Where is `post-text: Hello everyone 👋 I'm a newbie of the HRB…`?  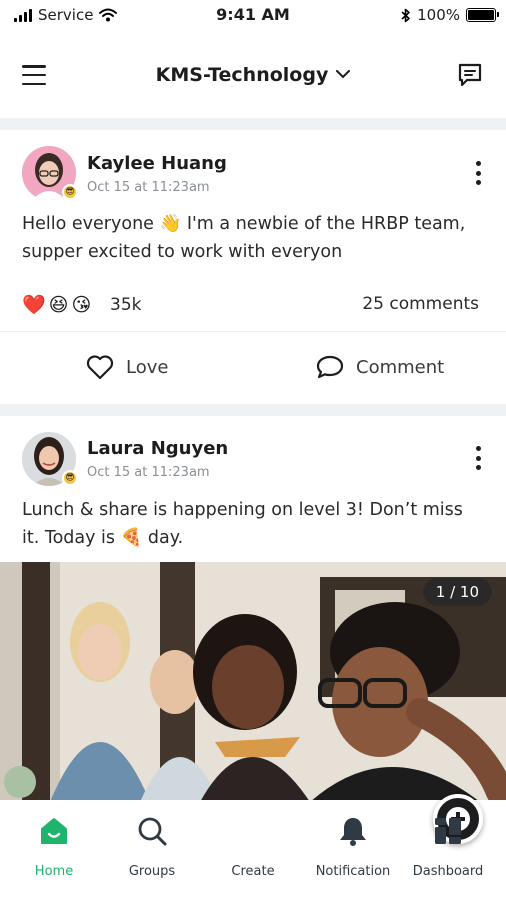 post-text: Hello everyone 👋 I'm a newbie of the HRB… is located at coordinates (244, 238).